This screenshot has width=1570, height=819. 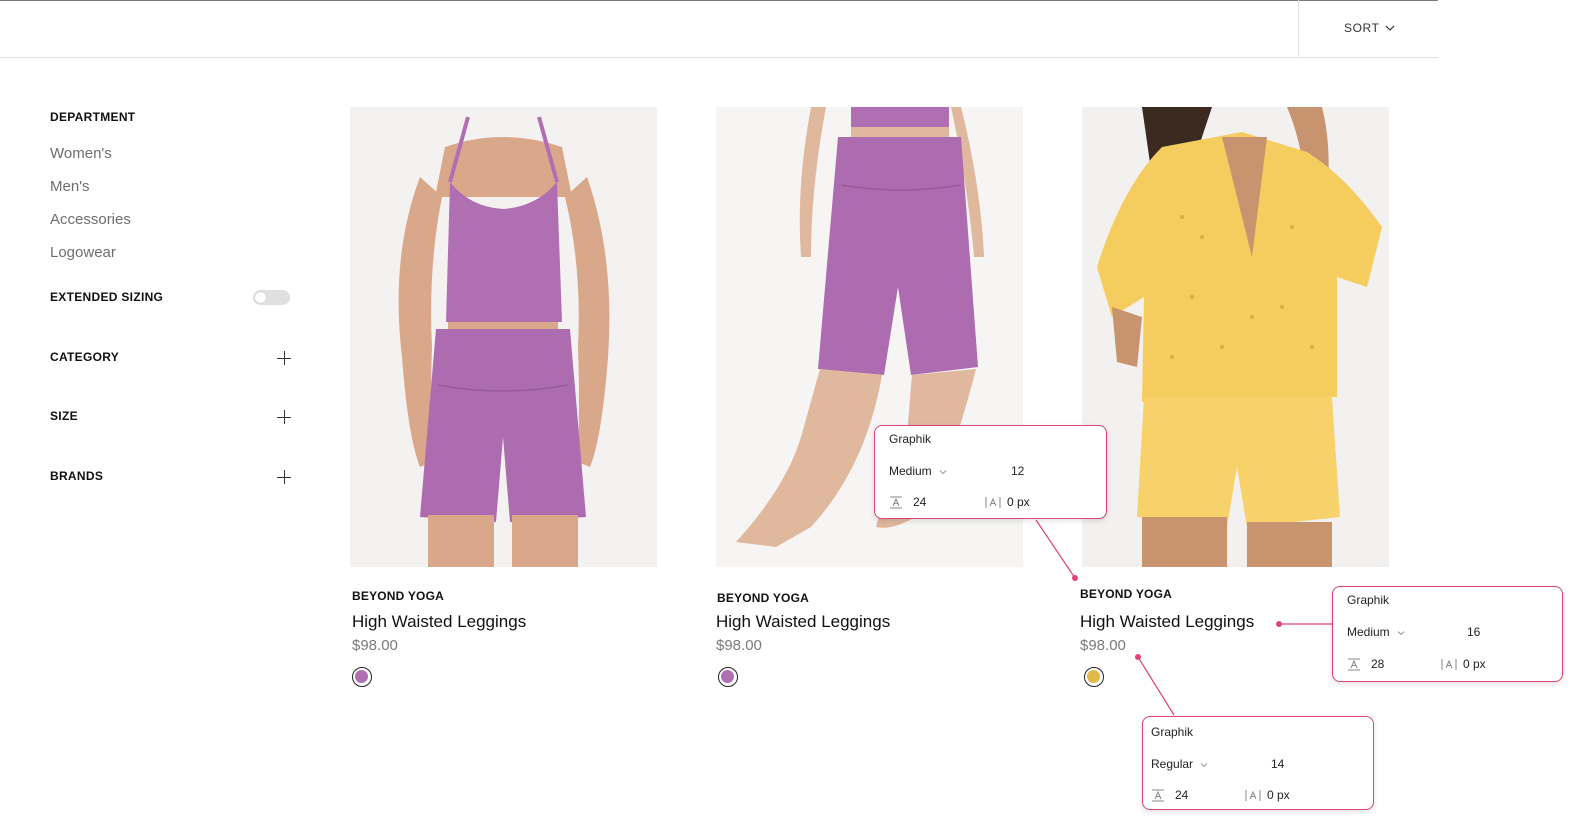 I want to click on brands-expand-icon, so click(x=284, y=477).